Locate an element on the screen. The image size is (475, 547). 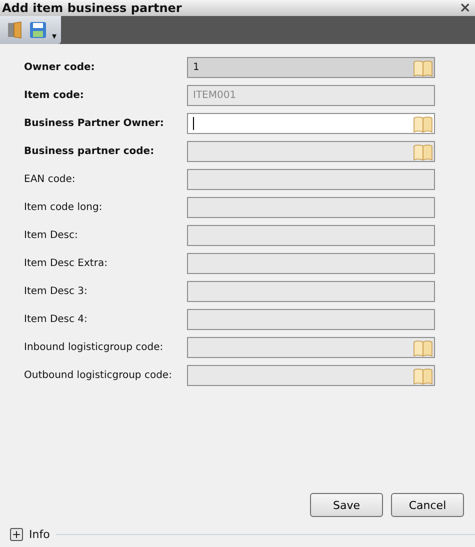
input-field: 1 is located at coordinates (311, 67).